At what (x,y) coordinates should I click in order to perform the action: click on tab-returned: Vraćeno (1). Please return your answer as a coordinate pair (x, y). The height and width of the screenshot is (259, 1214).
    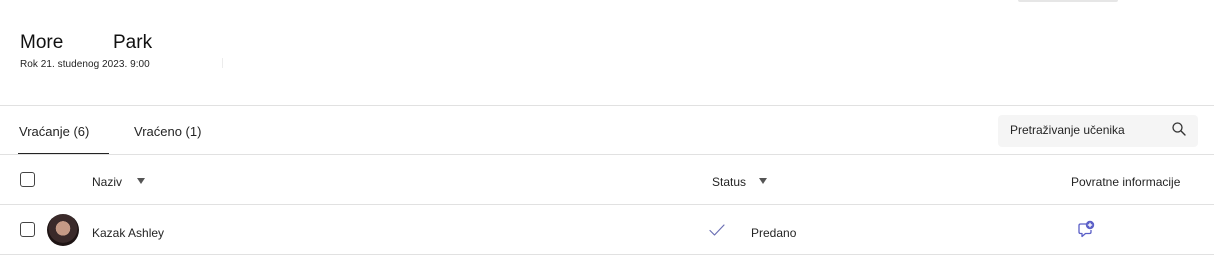
    Looking at the image, I should click on (167, 131).